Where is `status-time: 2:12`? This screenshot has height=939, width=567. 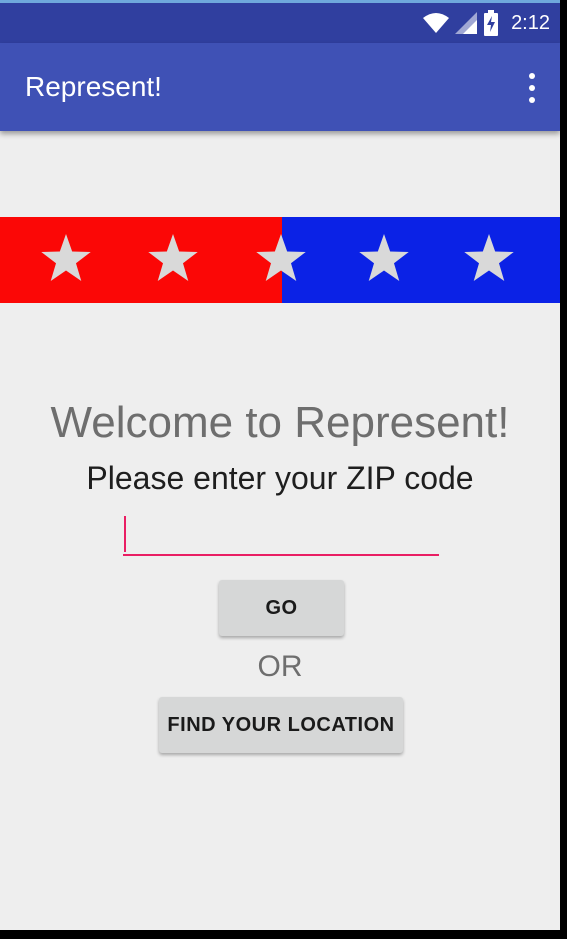
status-time: 2:12 is located at coordinates (530, 22).